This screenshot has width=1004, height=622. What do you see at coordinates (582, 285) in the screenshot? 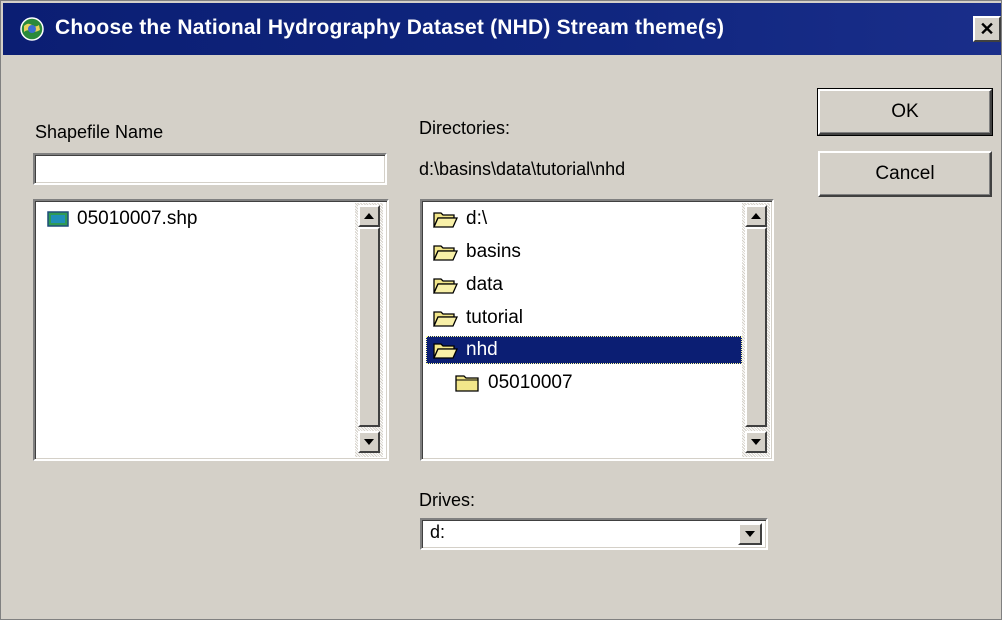
I see `directory-item-data: data` at bounding box center [582, 285].